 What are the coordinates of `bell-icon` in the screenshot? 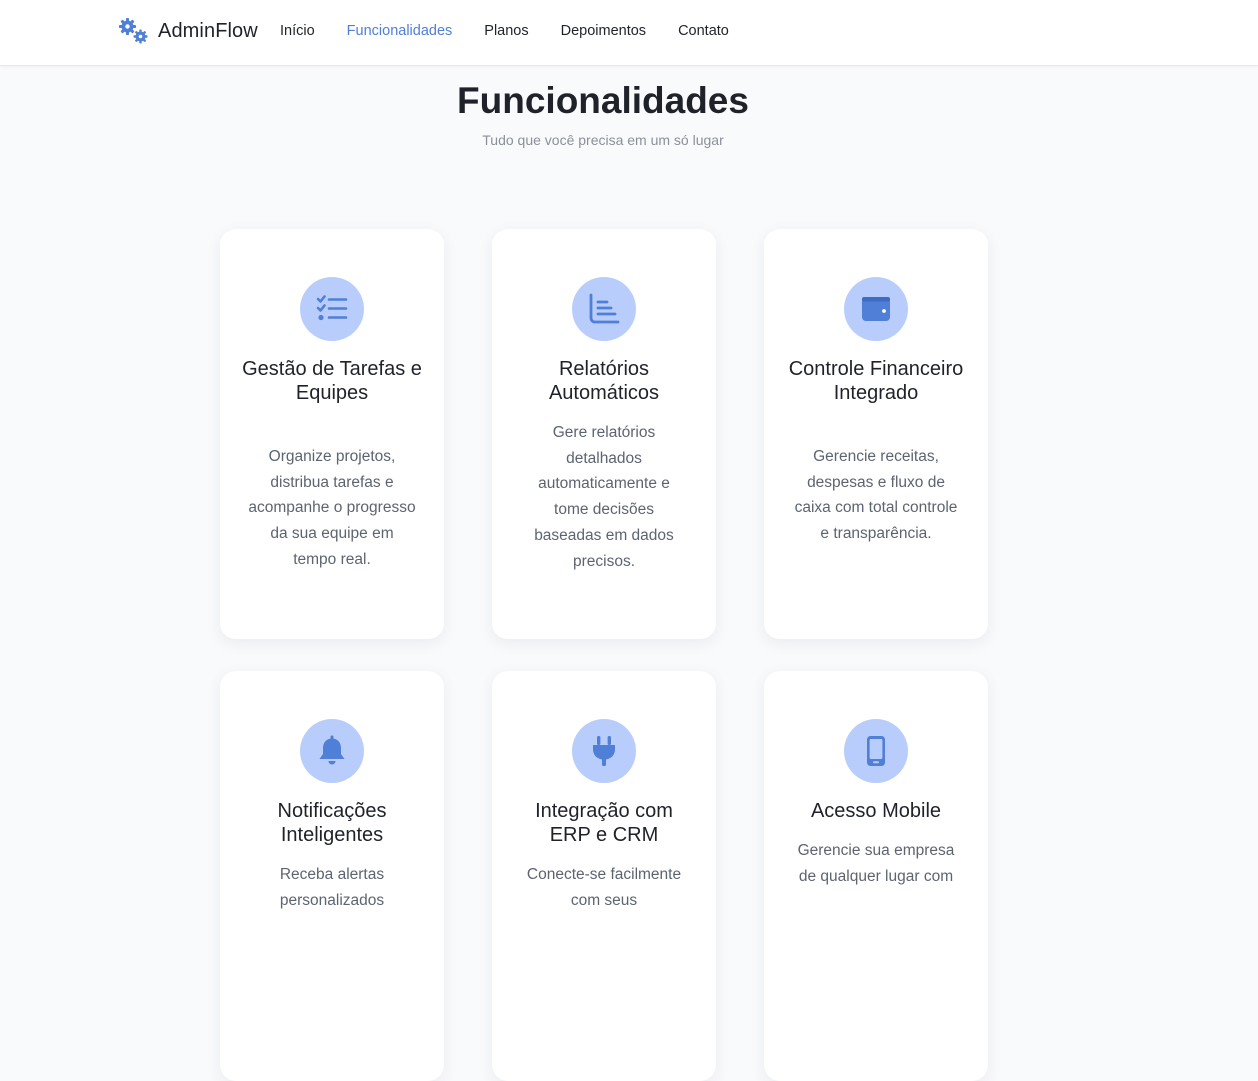 It's located at (332, 750).